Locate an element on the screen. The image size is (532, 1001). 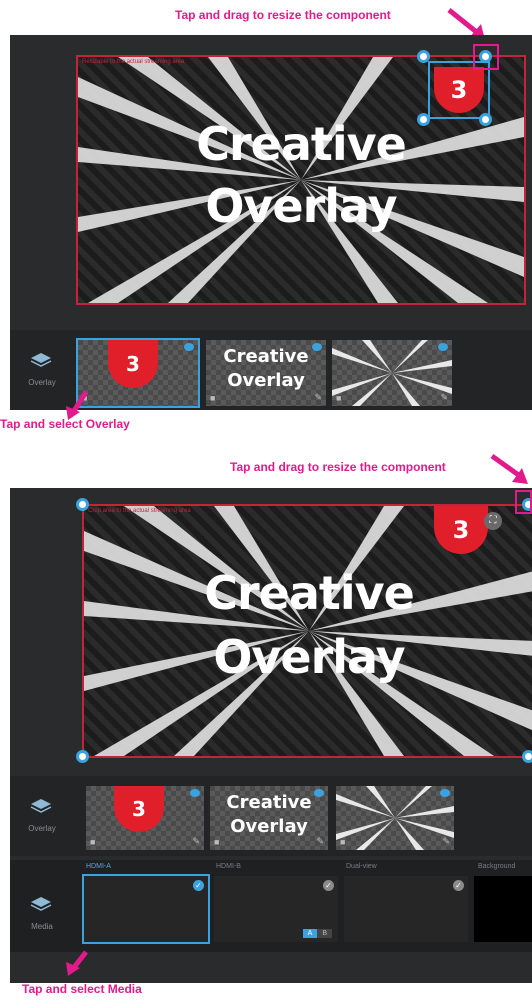
badge-number: 3 is located at coordinates (459, 90).